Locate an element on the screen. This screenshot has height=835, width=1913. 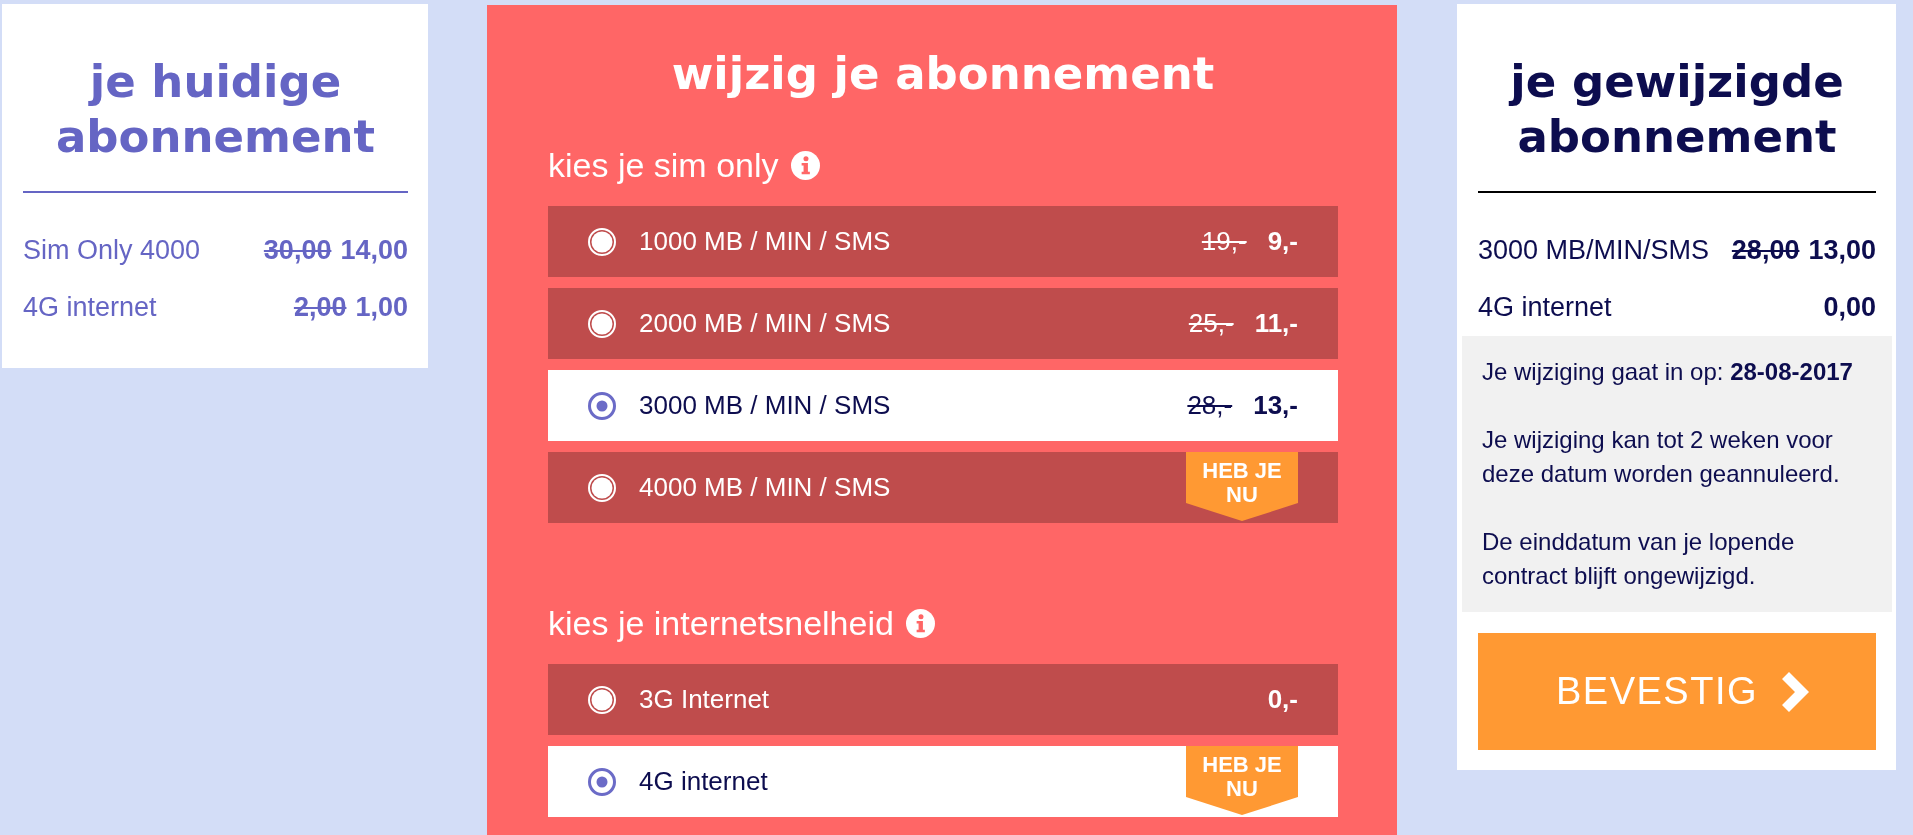
plan-line-label: 3000 MB/MIN/SMS is located at coordinates (1594, 250).